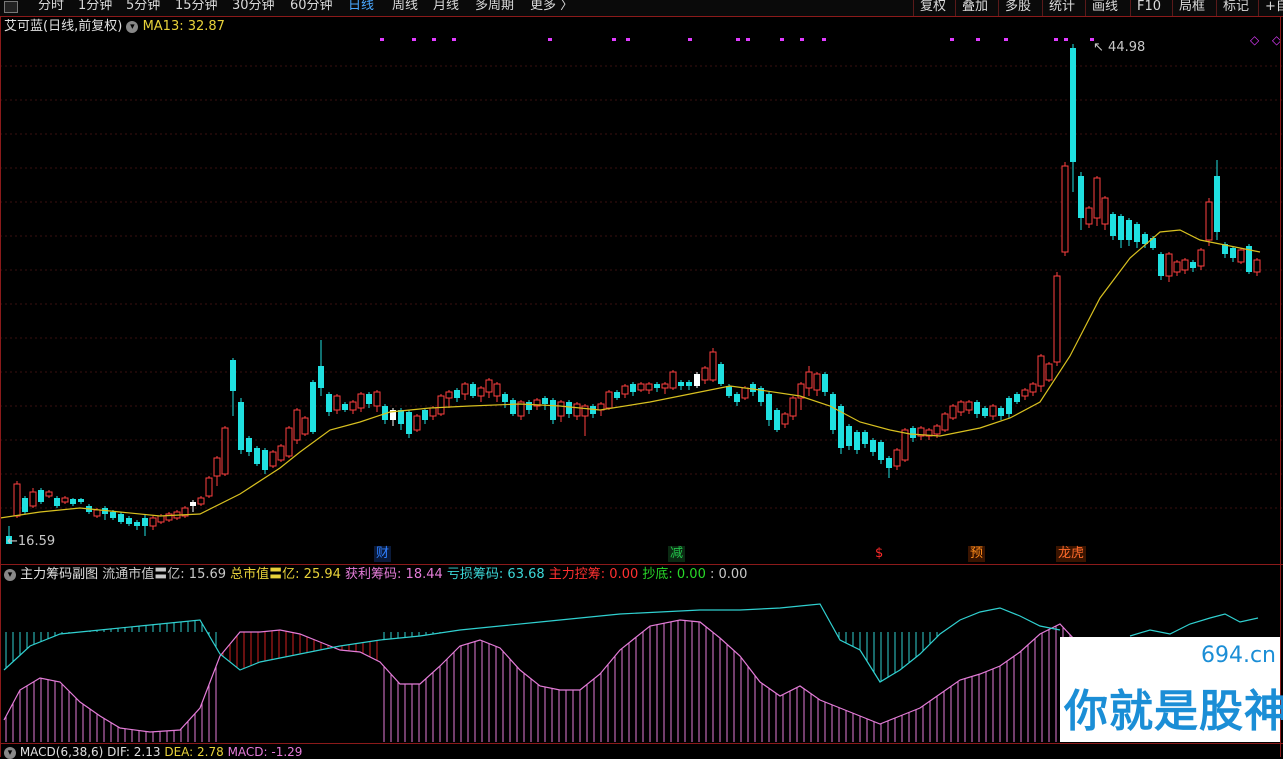  What do you see at coordinates (1270, 8) in the screenshot?
I see `toolbar-button-8: +自` at bounding box center [1270, 8].